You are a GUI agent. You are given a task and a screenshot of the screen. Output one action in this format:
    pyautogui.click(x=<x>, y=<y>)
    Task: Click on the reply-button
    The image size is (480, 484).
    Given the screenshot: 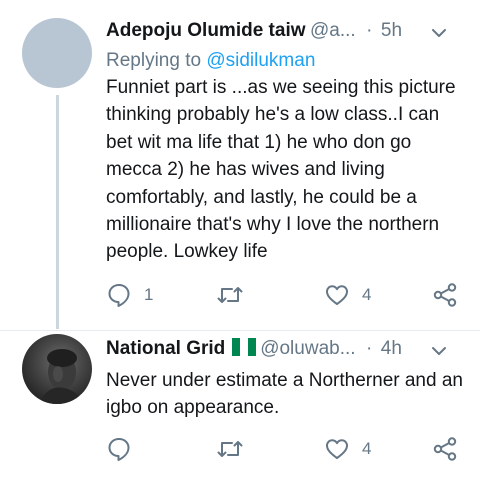 What is the action you would take?
    pyautogui.click(x=125, y=449)
    